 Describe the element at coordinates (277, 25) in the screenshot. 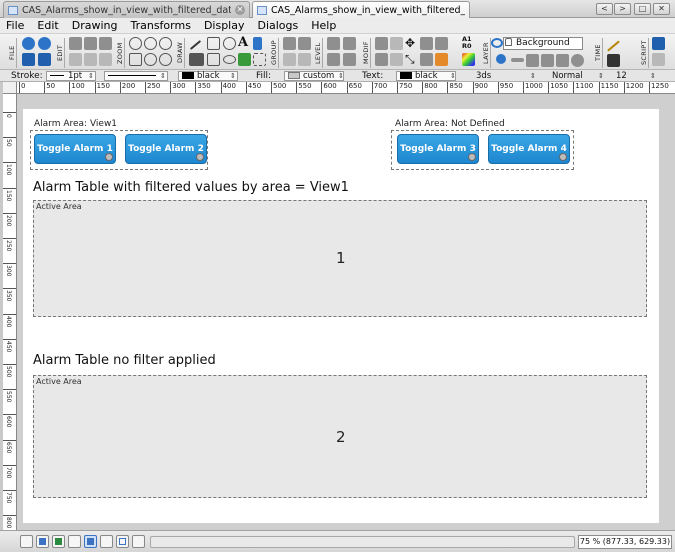

I see `menu-dialogs: Dialogs` at that location.